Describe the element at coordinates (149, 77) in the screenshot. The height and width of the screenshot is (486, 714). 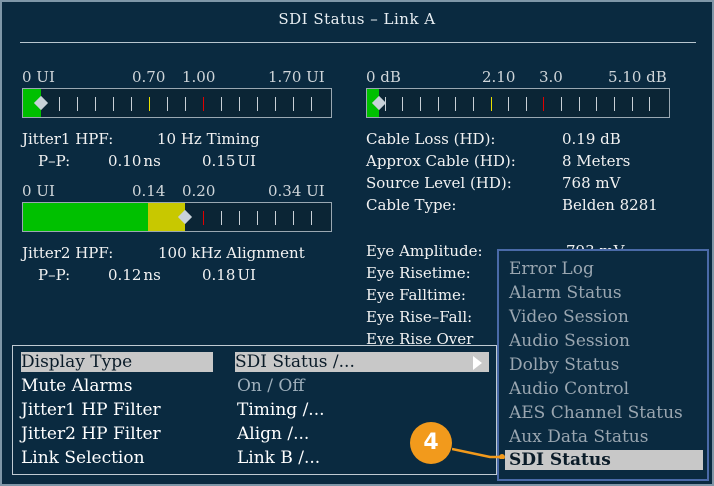
I see `jitter1-scale-a: 0.70` at that location.